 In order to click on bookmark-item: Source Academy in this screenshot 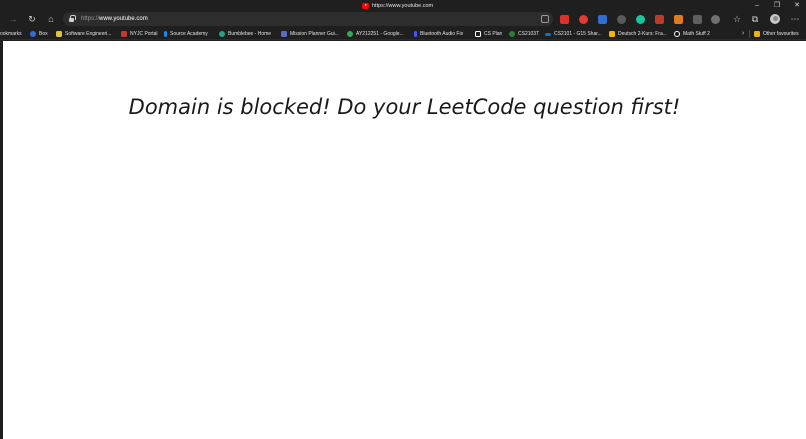, I will do `click(186, 34)`.